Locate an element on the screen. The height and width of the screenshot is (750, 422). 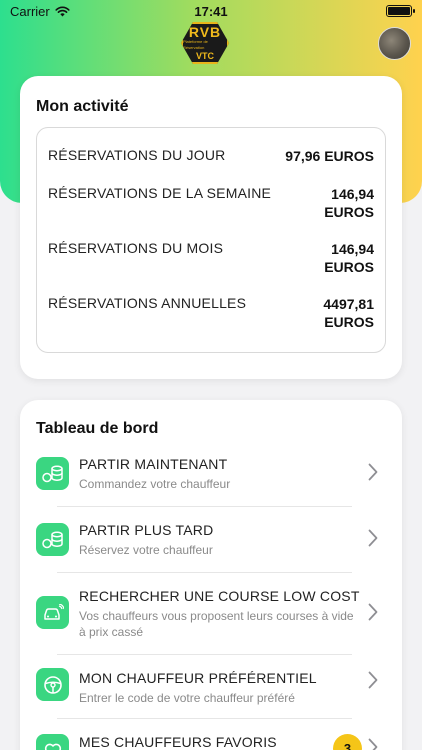
menu-item-title: PARTIR PLUS TARD is located at coordinates (146, 530).